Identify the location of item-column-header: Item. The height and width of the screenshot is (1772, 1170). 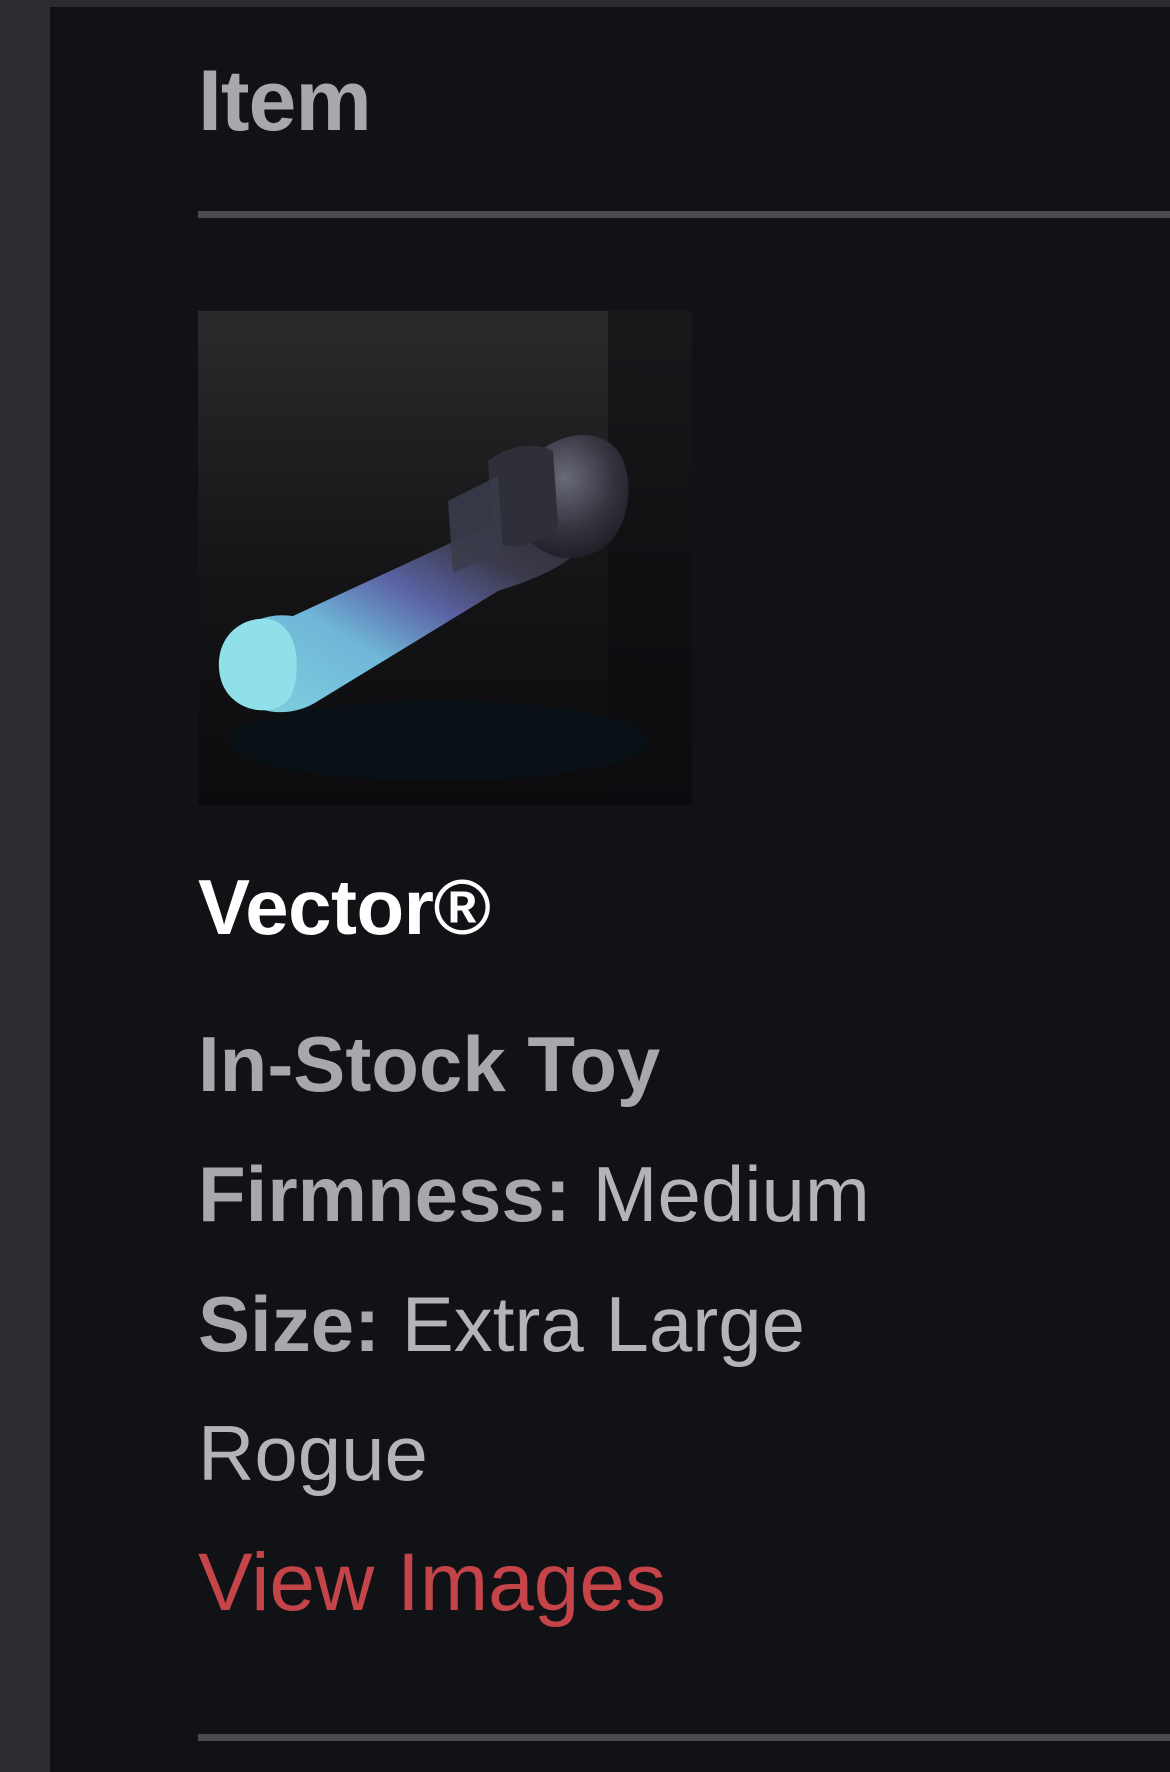
(285, 101).